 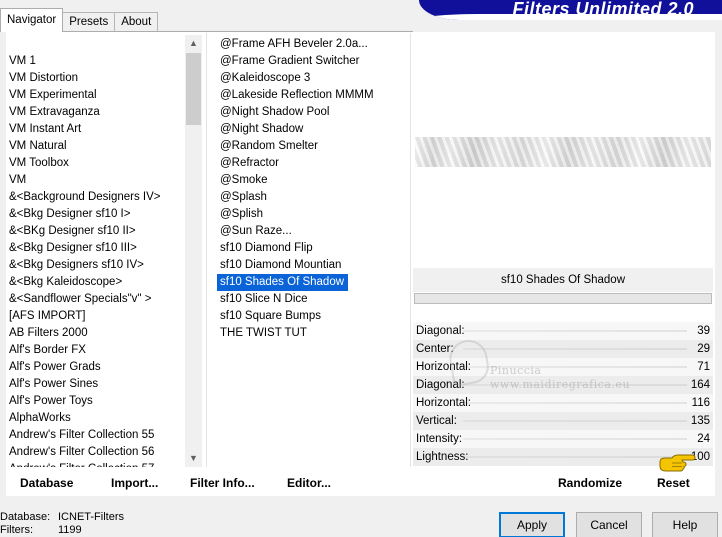 What do you see at coordinates (439, 439) in the screenshot?
I see `parameter-label: Intensity:` at bounding box center [439, 439].